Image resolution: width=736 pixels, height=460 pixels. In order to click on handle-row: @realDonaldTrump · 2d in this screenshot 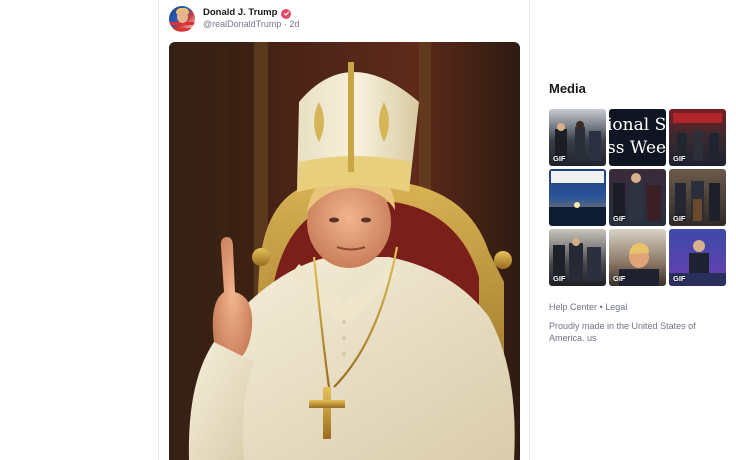, I will do `click(251, 24)`.